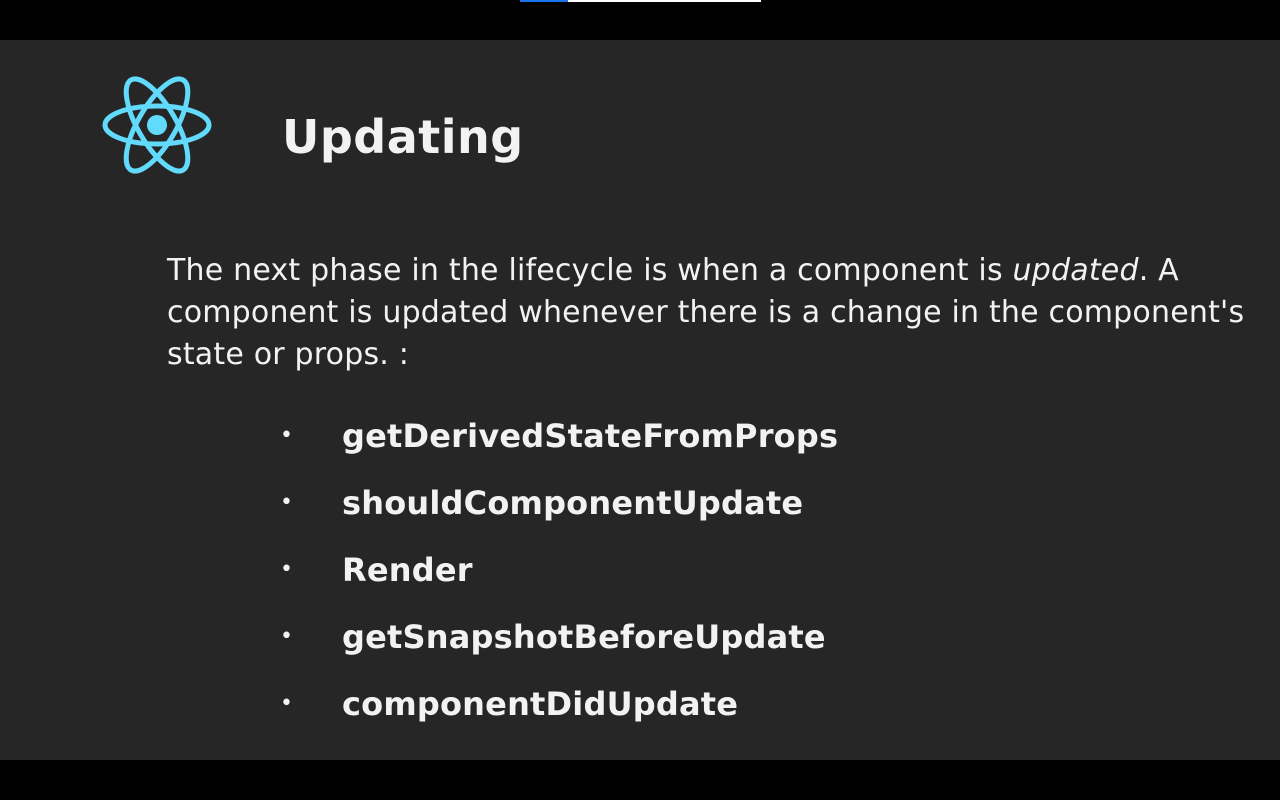 The width and height of the screenshot is (1280, 800). What do you see at coordinates (157, 125) in the screenshot?
I see `react-atom-icon` at bounding box center [157, 125].